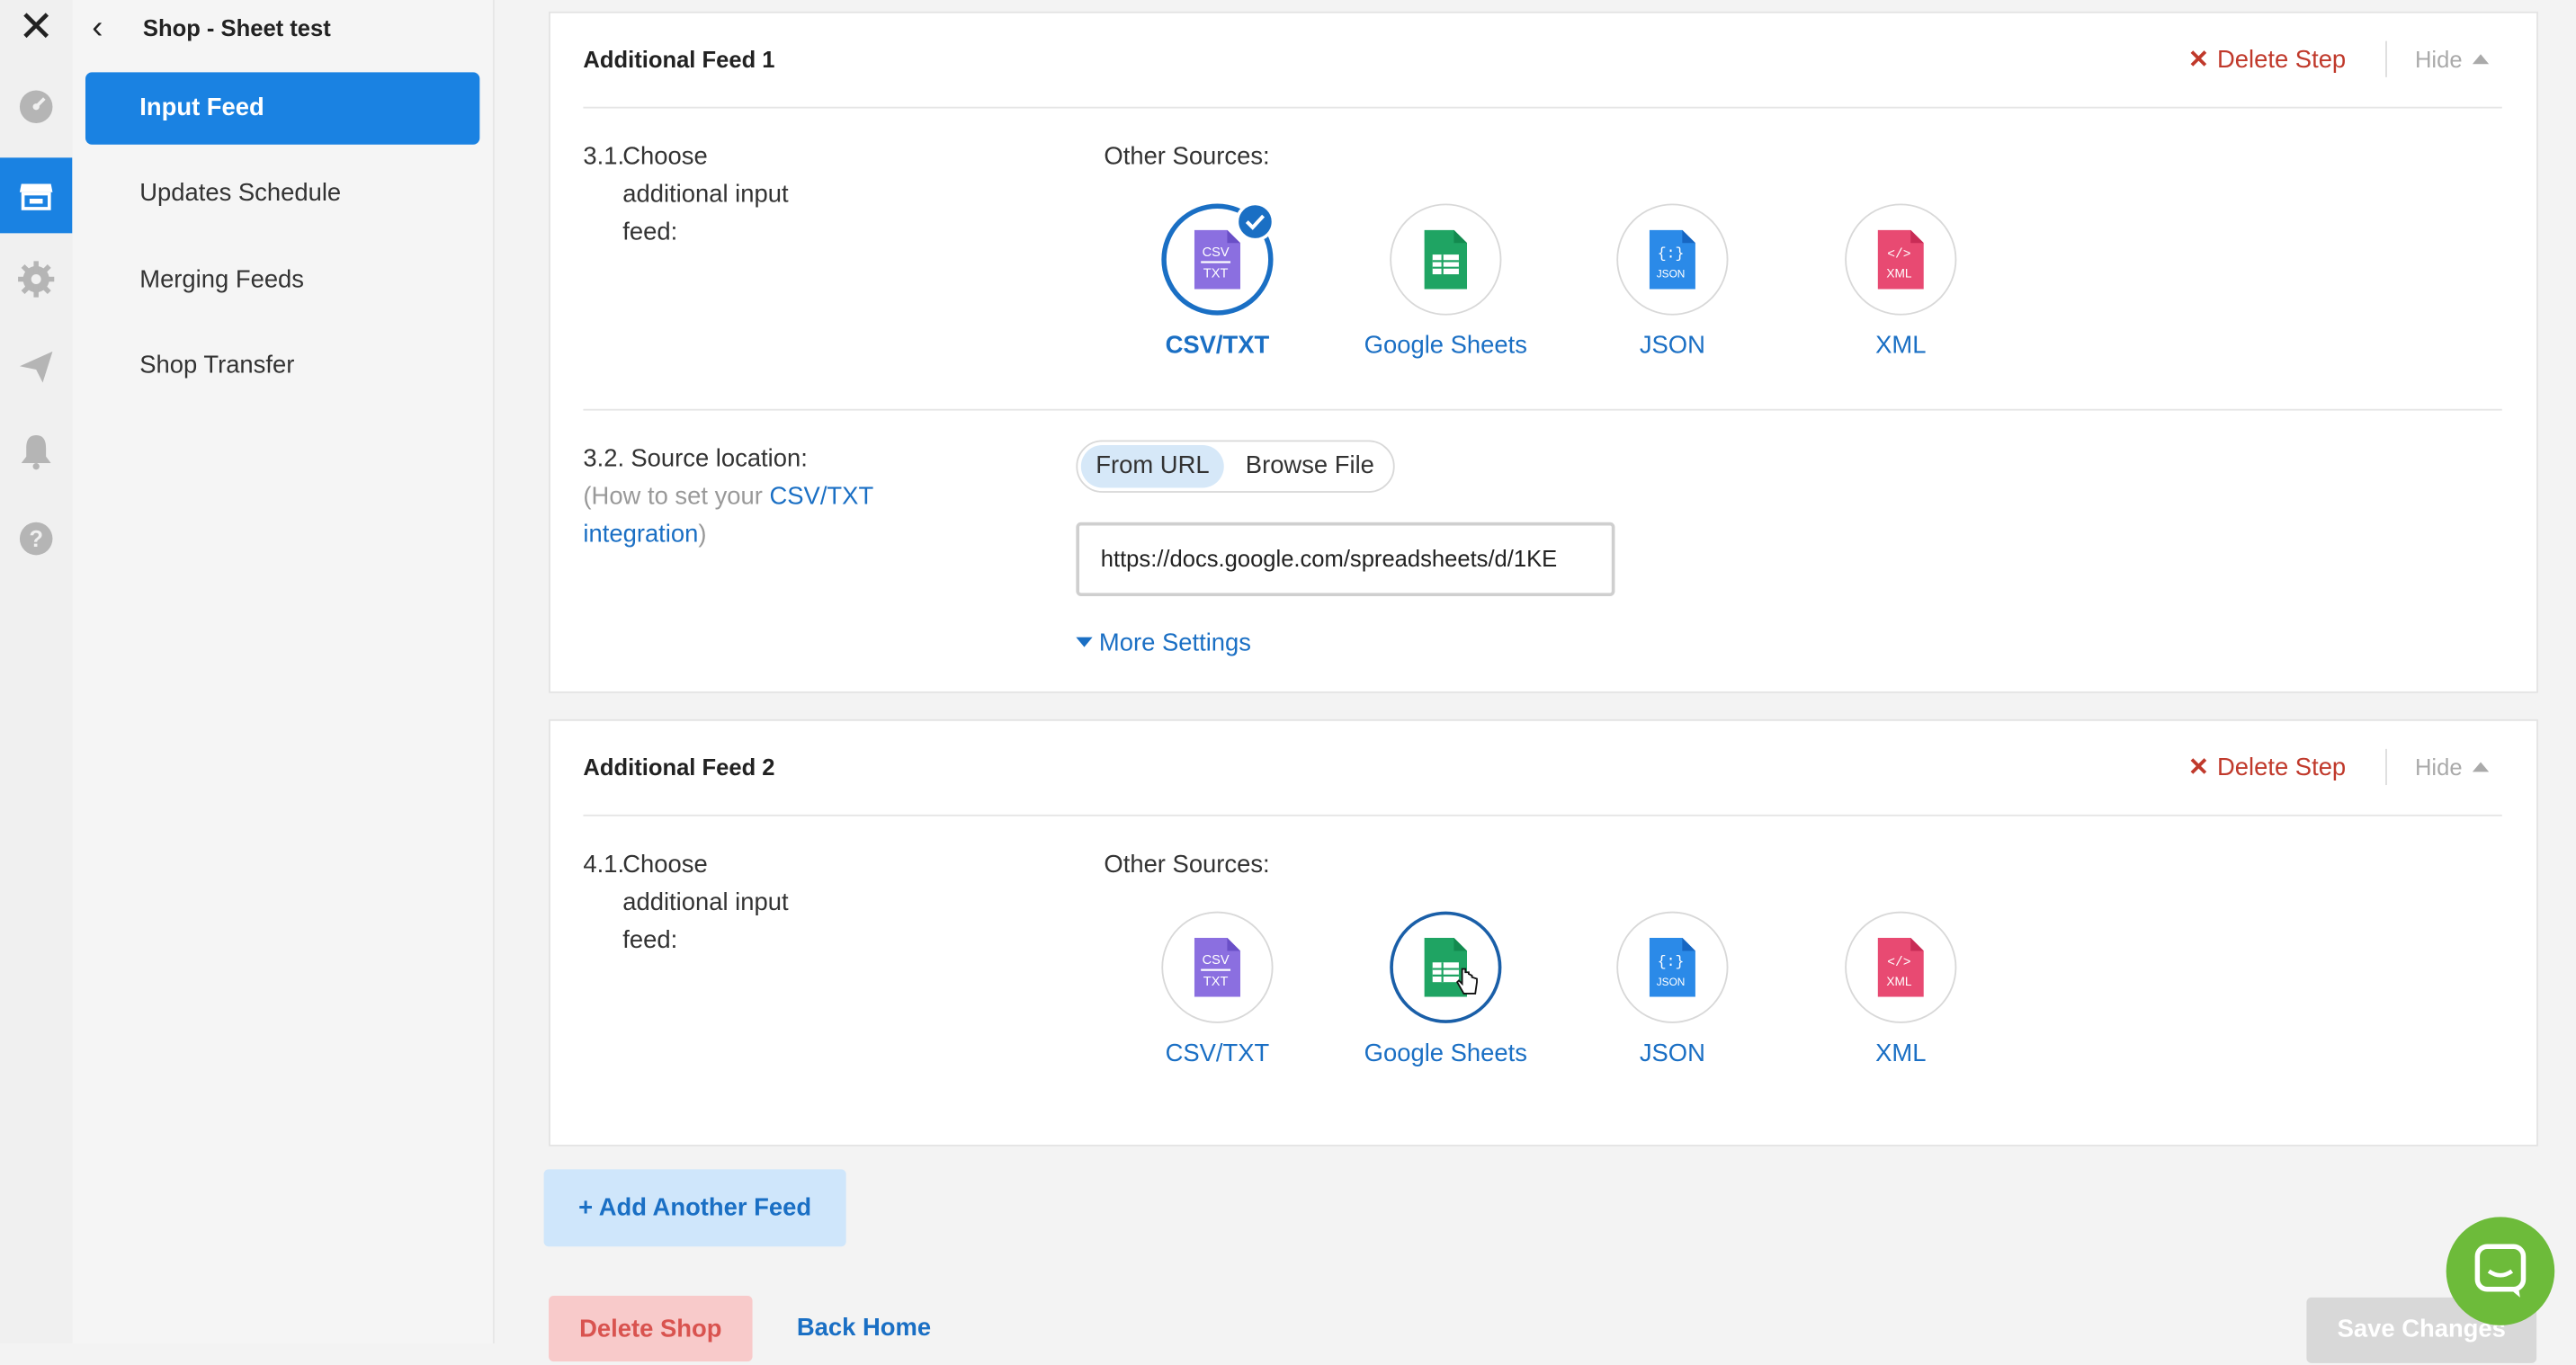  I want to click on chat-icon, so click(2500, 1271).